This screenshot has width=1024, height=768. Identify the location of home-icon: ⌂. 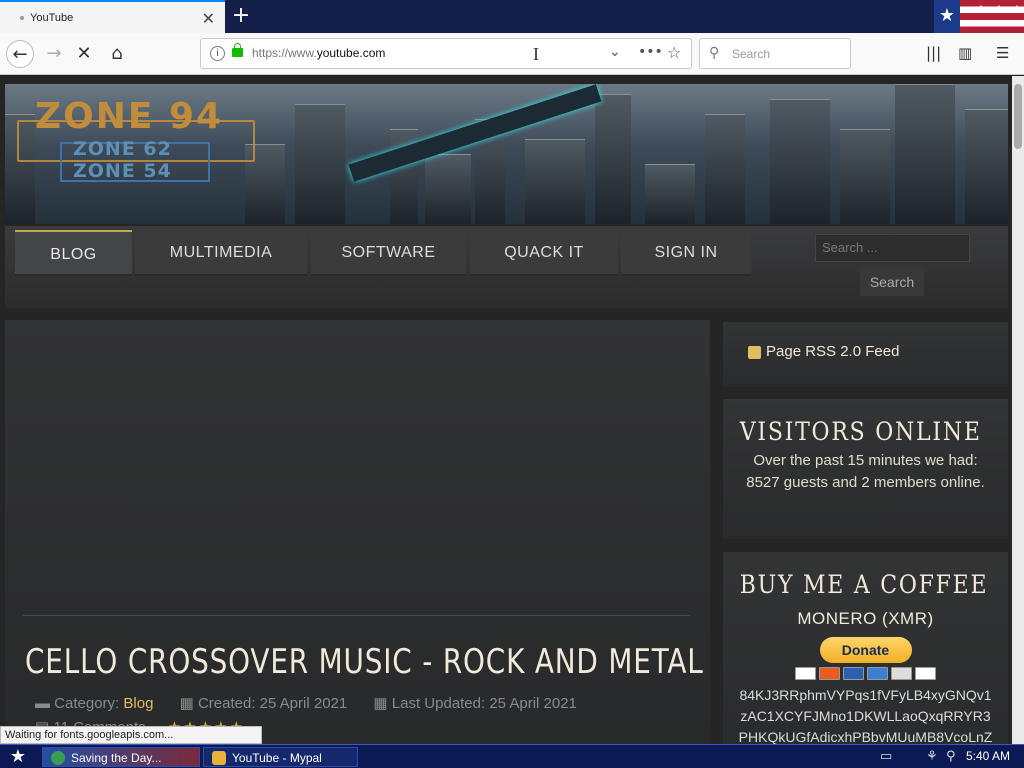
(117, 54).